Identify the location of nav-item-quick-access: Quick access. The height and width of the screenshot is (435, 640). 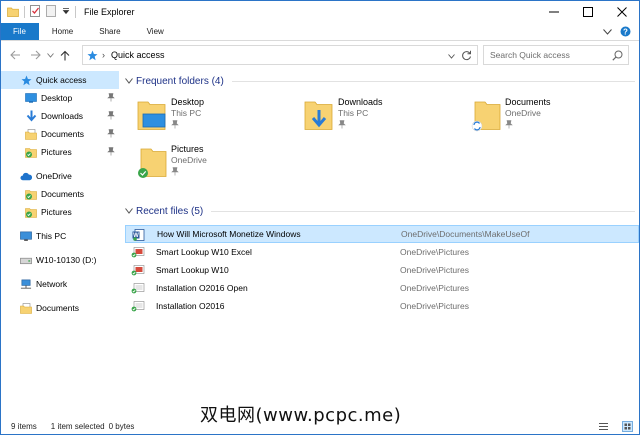
(60, 80).